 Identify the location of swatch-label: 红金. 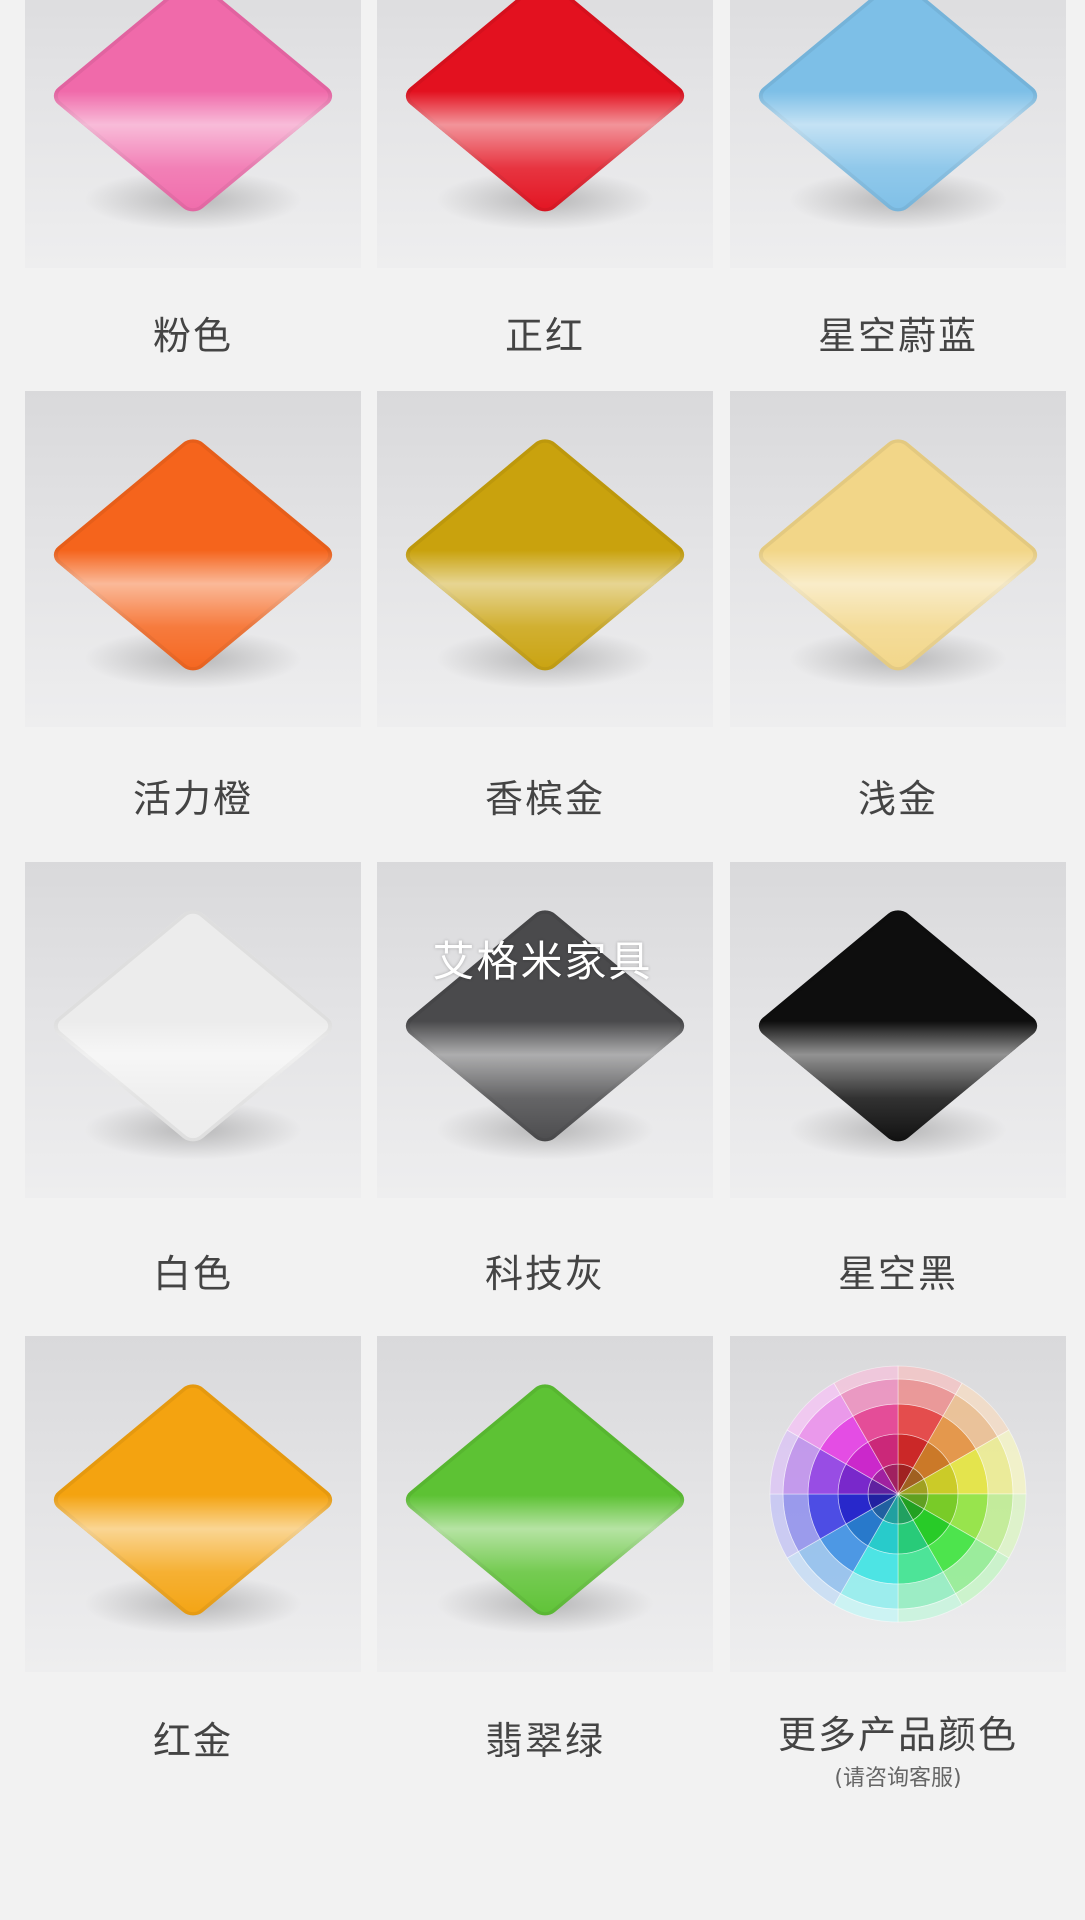
(192, 1741).